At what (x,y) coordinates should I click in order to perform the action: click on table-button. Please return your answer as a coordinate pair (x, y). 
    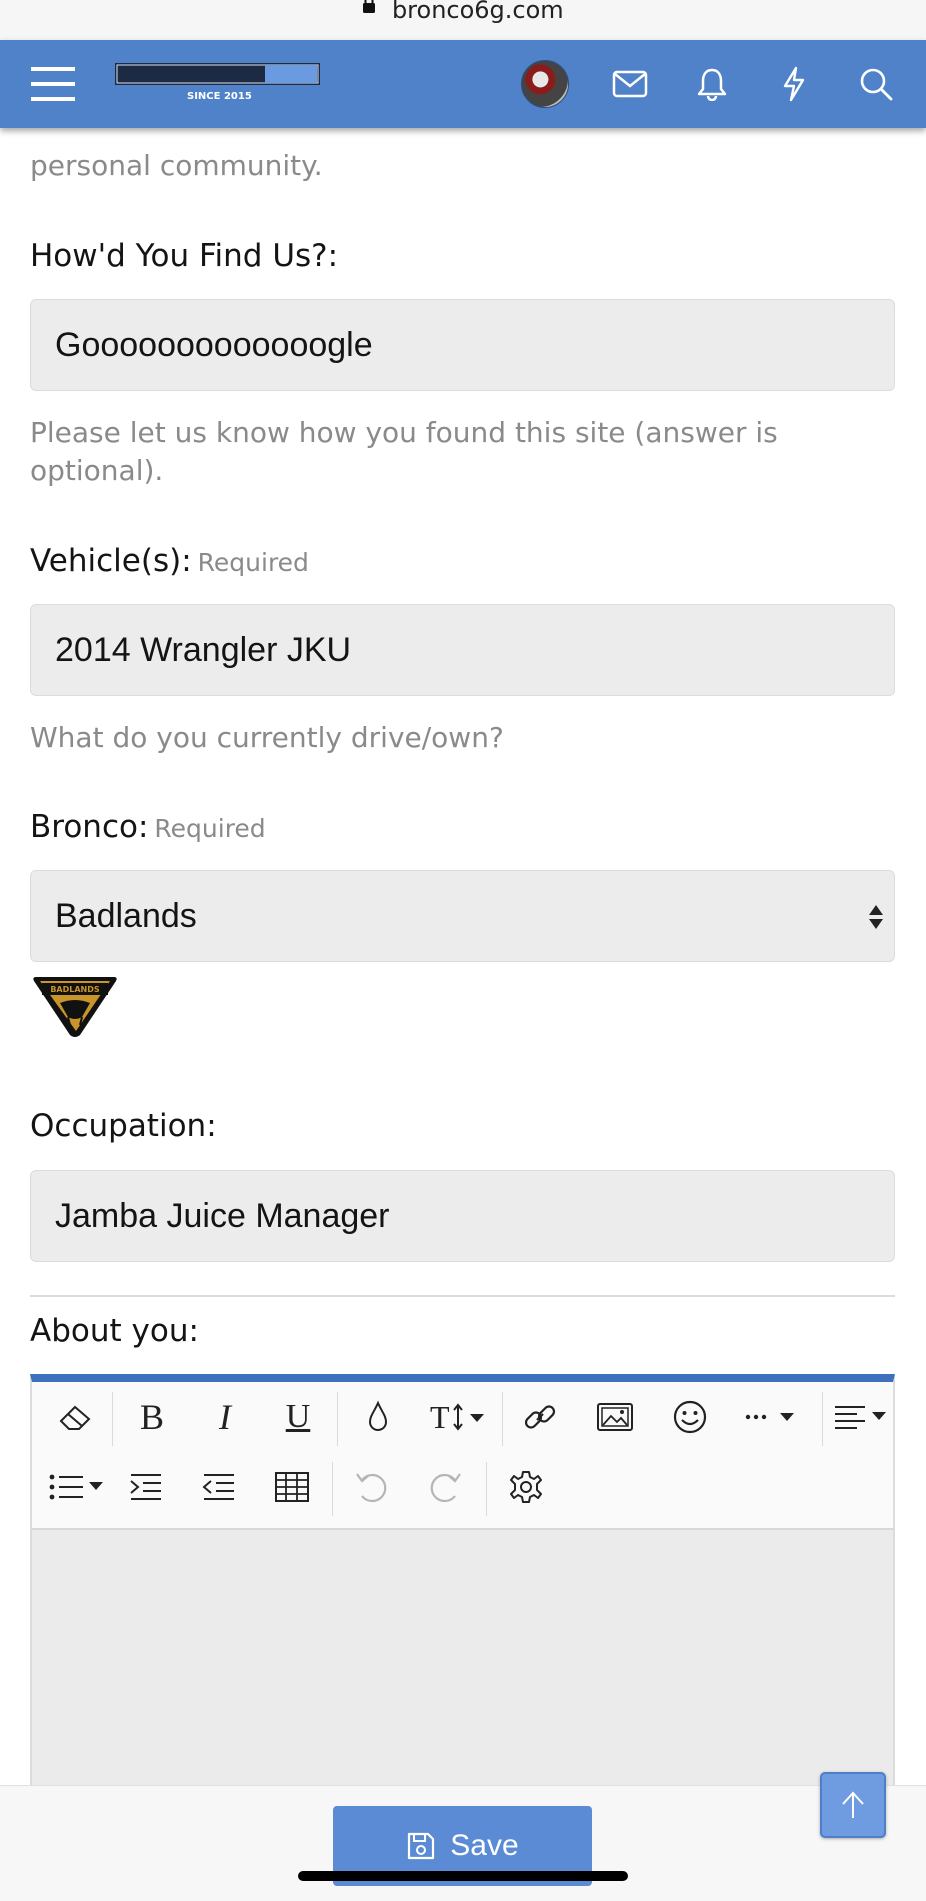
    Looking at the image, I should click on (292, 1487).